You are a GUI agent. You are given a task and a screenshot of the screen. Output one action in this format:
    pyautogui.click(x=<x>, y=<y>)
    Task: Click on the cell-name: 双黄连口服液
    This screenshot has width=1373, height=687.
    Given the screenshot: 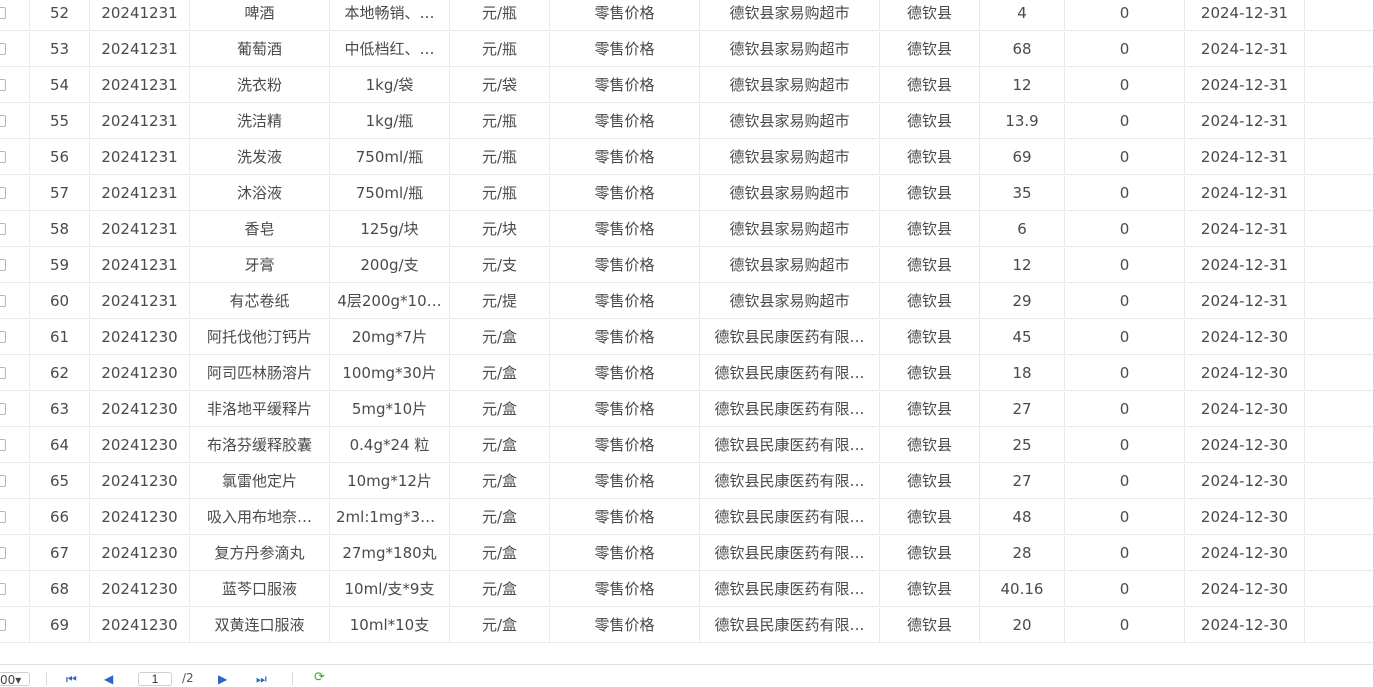 What is the action you would take?
    pyautogui.click(x=260, y=625)
    